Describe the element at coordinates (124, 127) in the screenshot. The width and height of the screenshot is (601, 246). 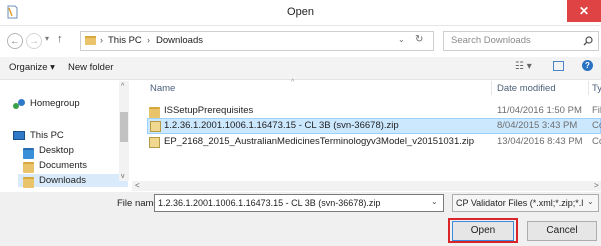
I see `nav-scroll-thumb` at that location.